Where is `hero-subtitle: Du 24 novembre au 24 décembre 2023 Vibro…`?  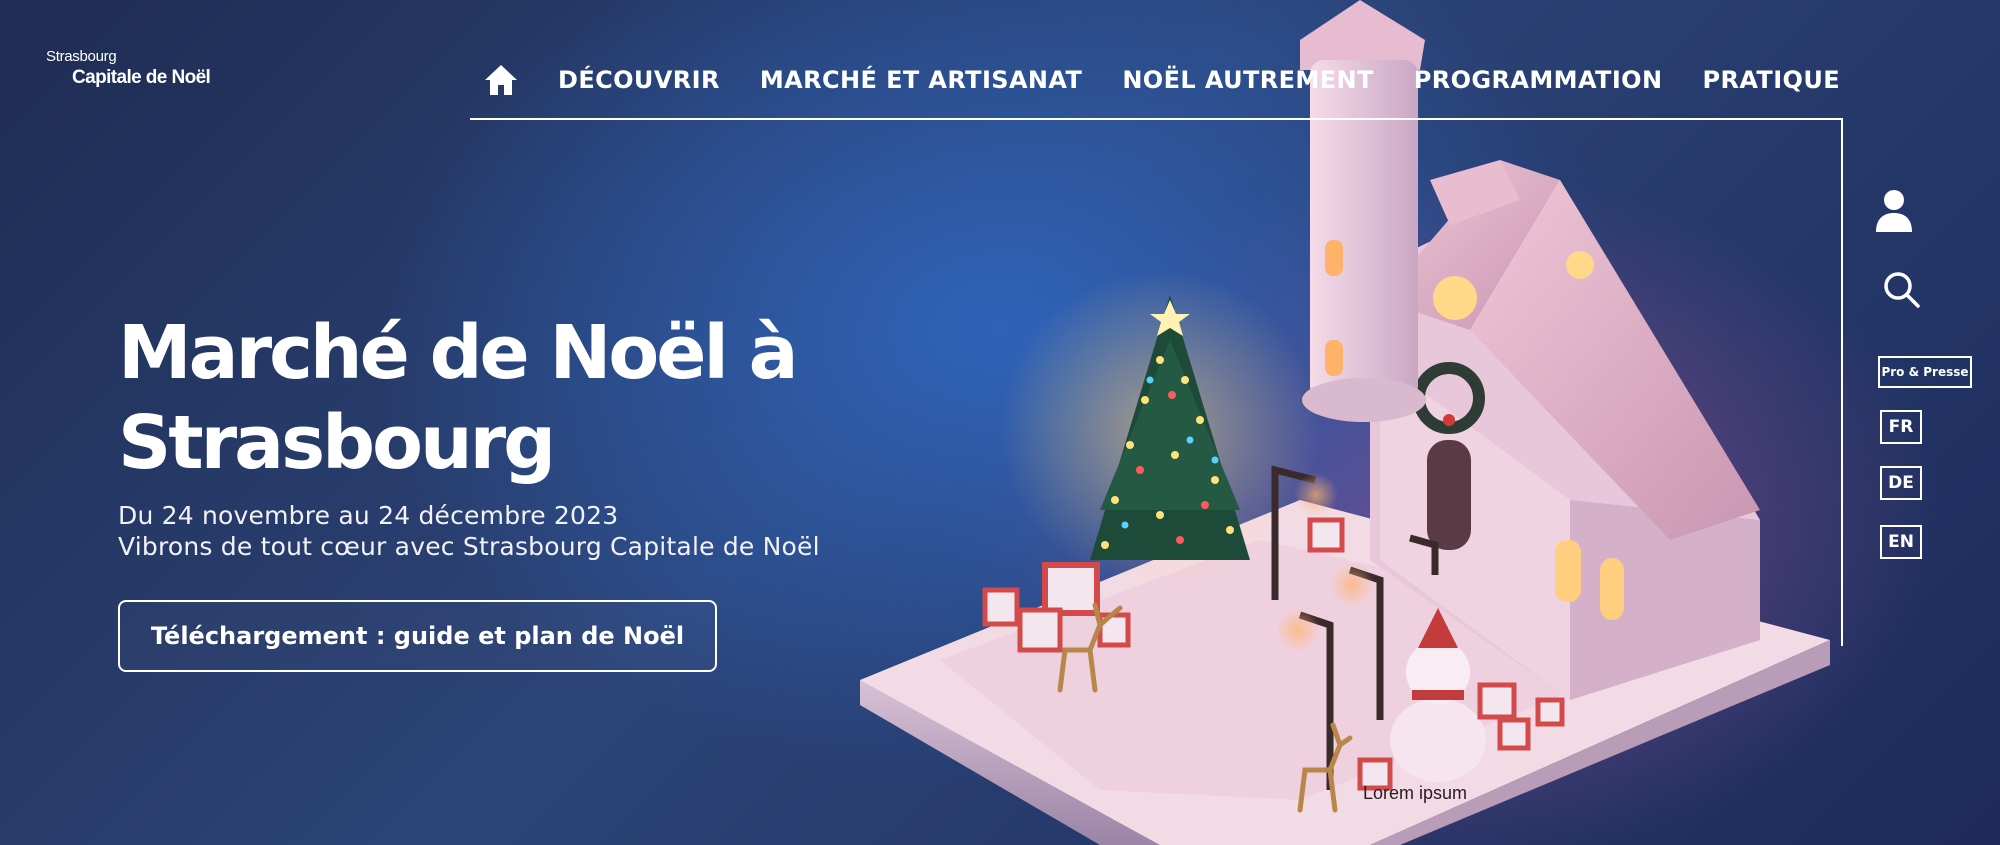
hero-subtitle: Du 24 novembre au 24 décembre 2023 Vibro… is located at coordinates (469, 531).